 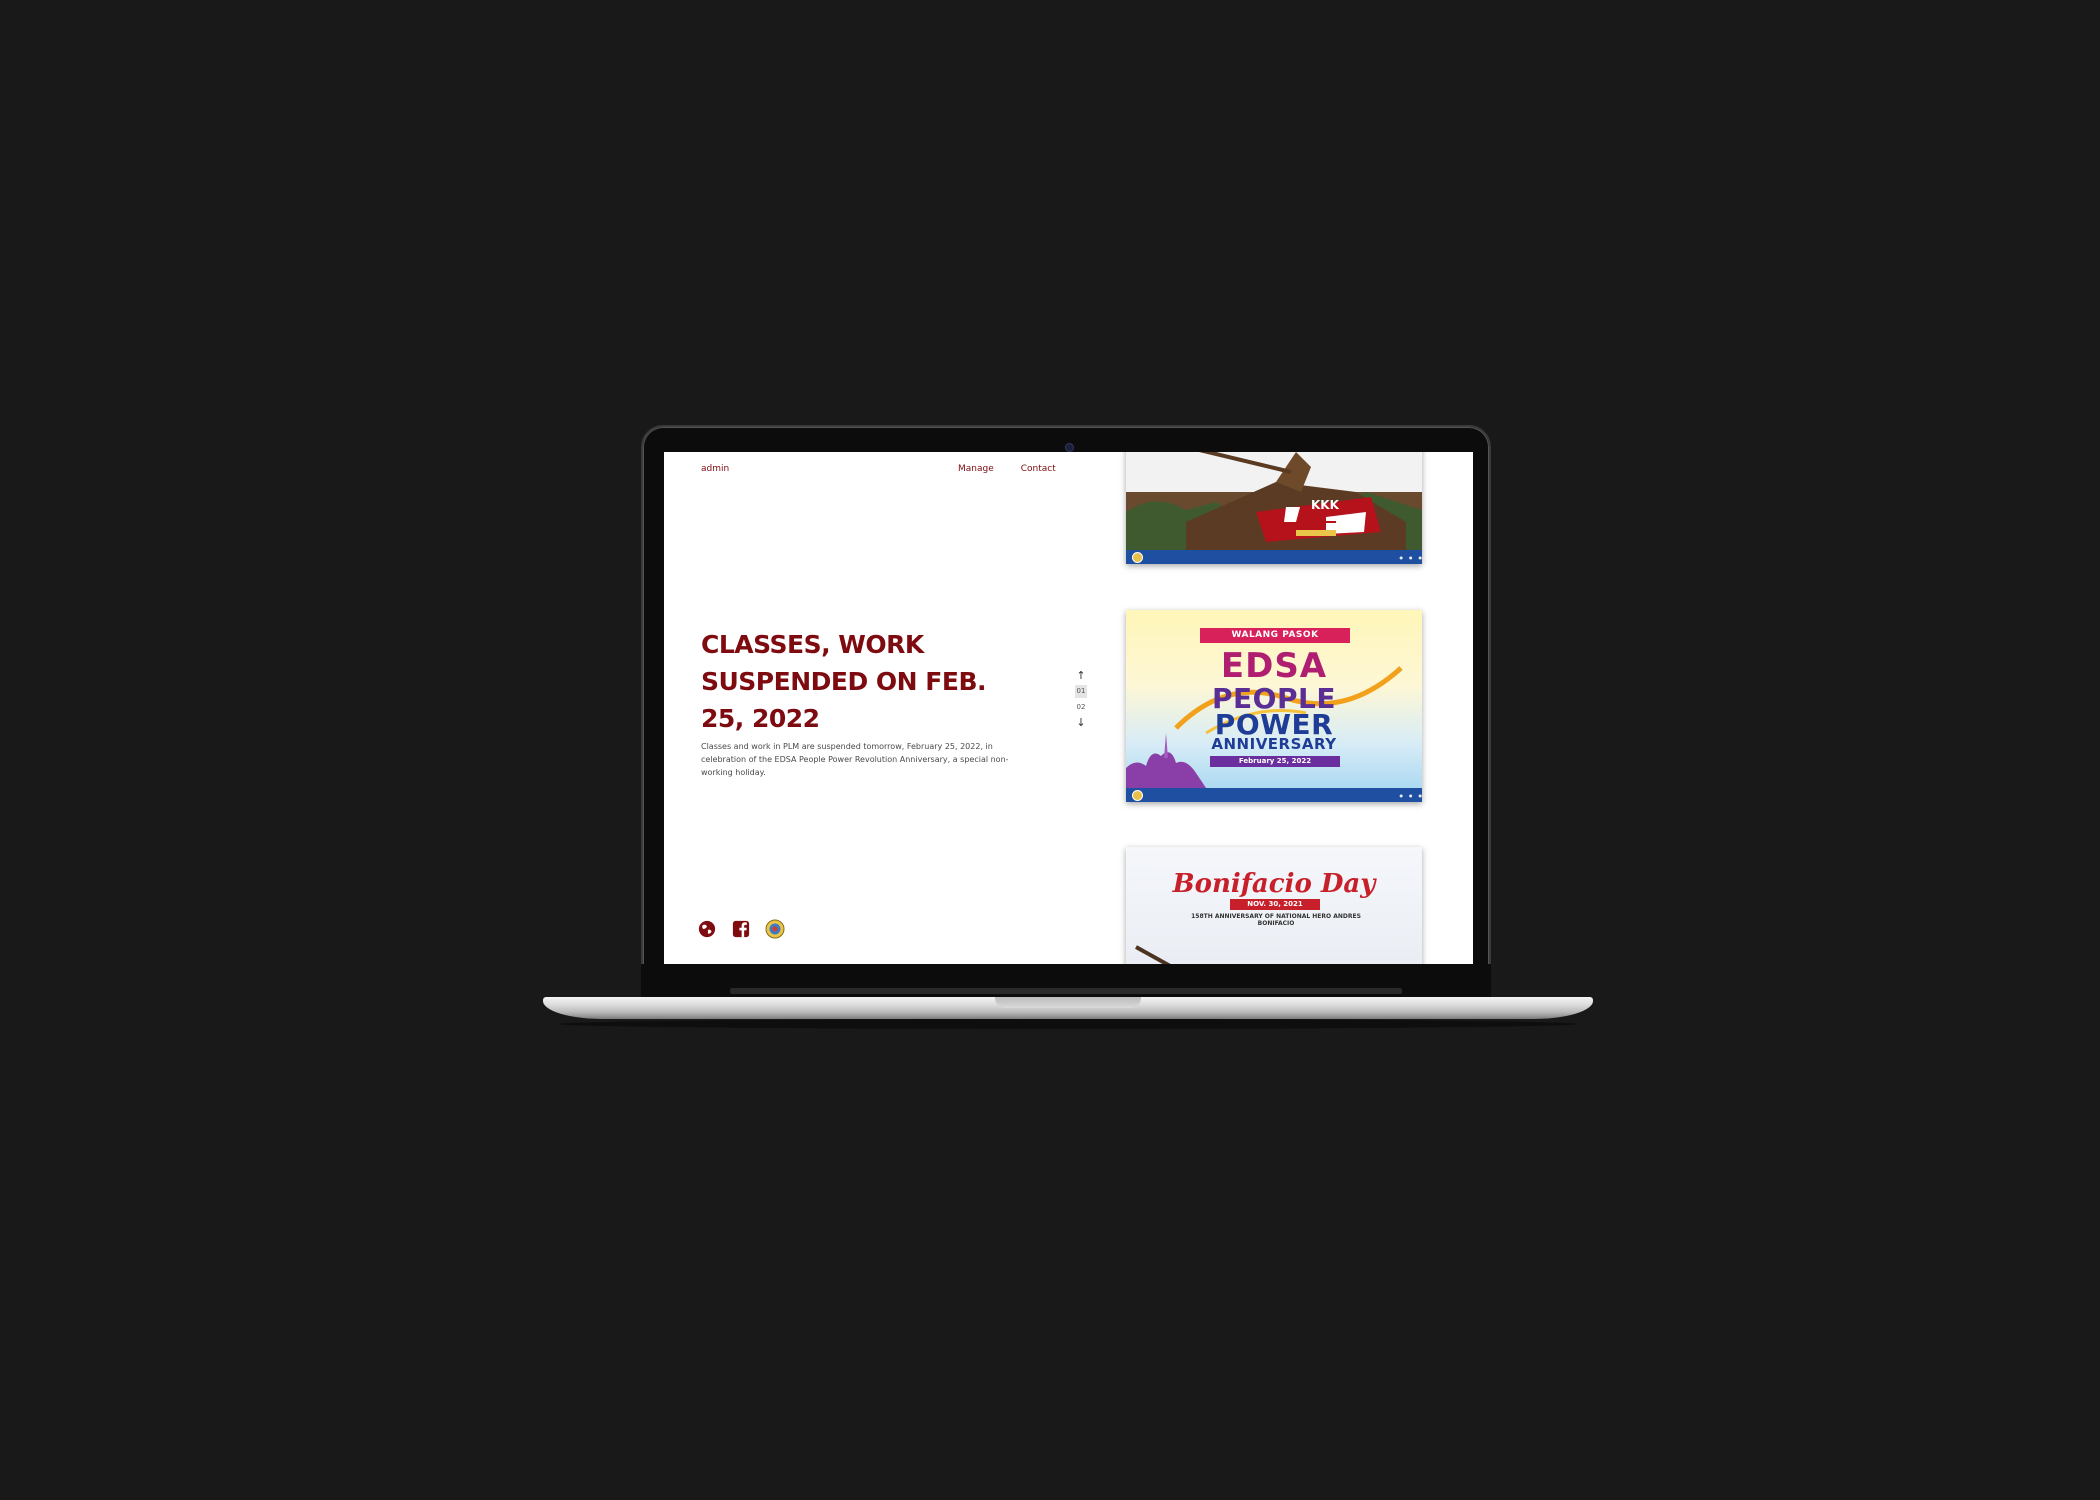 What do you see at coordinates (1080, 676) in the screenshot?
I see `arrow-up-icon: ↑` at bounding box center [1080, 676].